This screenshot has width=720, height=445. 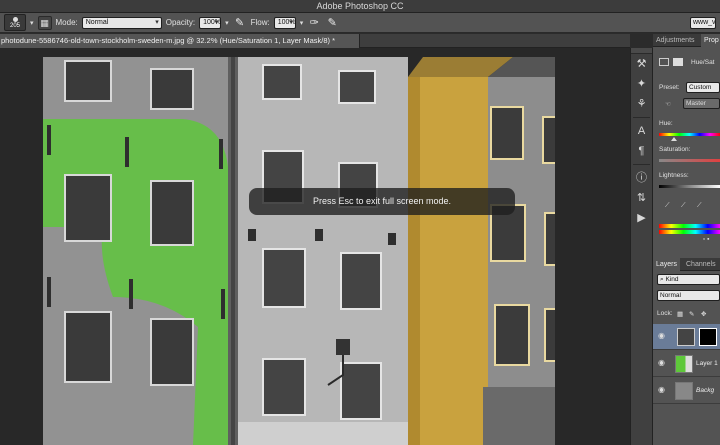 I want to click on preset-label: Preset:, so click(x=669, y=87).